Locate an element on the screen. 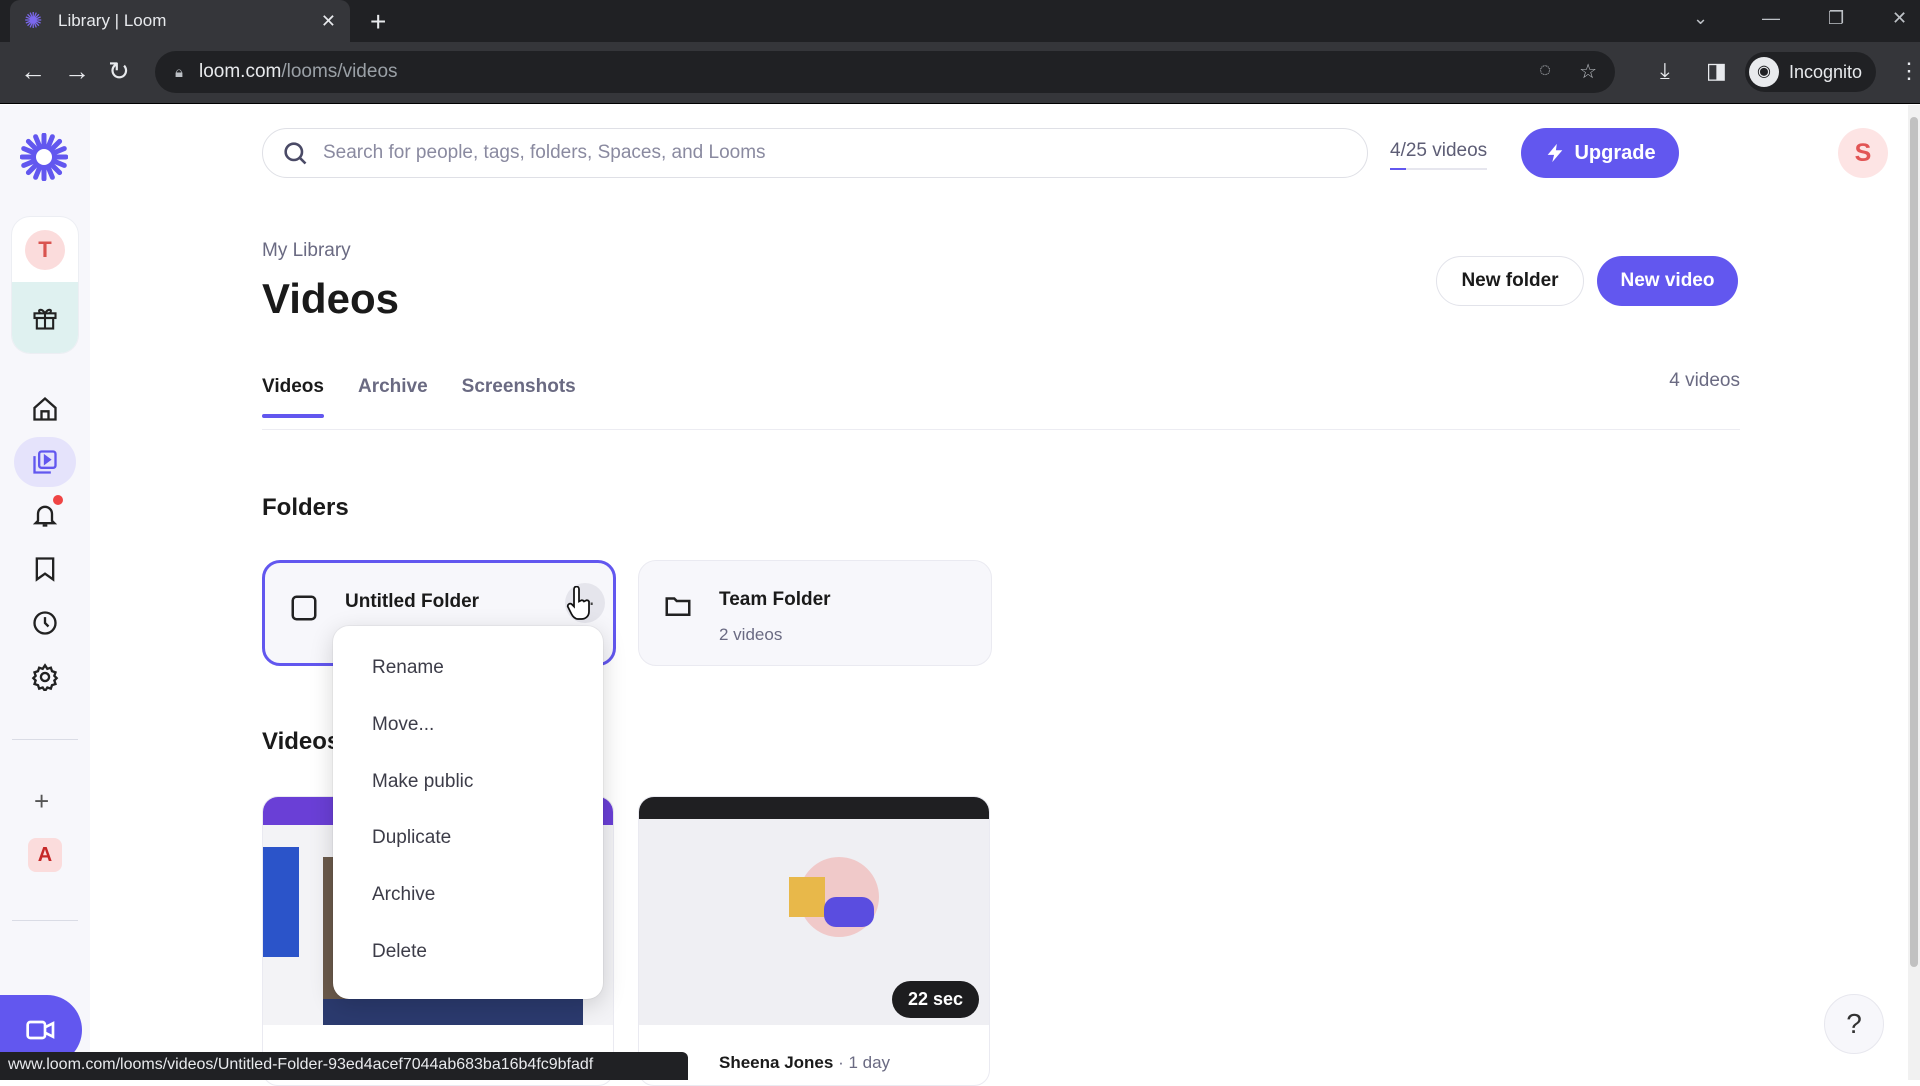 This screenshot has height=1086, width=1920. lightning-icon is located at coordinates (1555, 153).